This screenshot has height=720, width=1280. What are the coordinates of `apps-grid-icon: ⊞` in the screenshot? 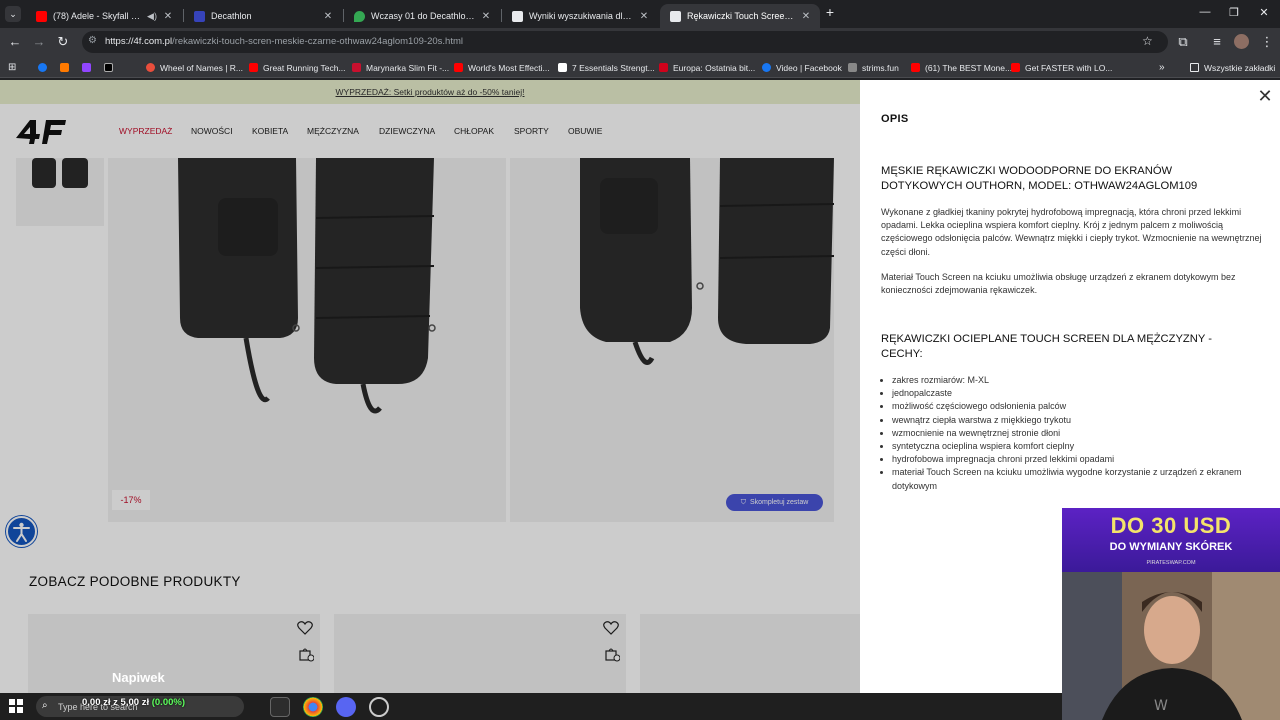 It's located at (12, 67).